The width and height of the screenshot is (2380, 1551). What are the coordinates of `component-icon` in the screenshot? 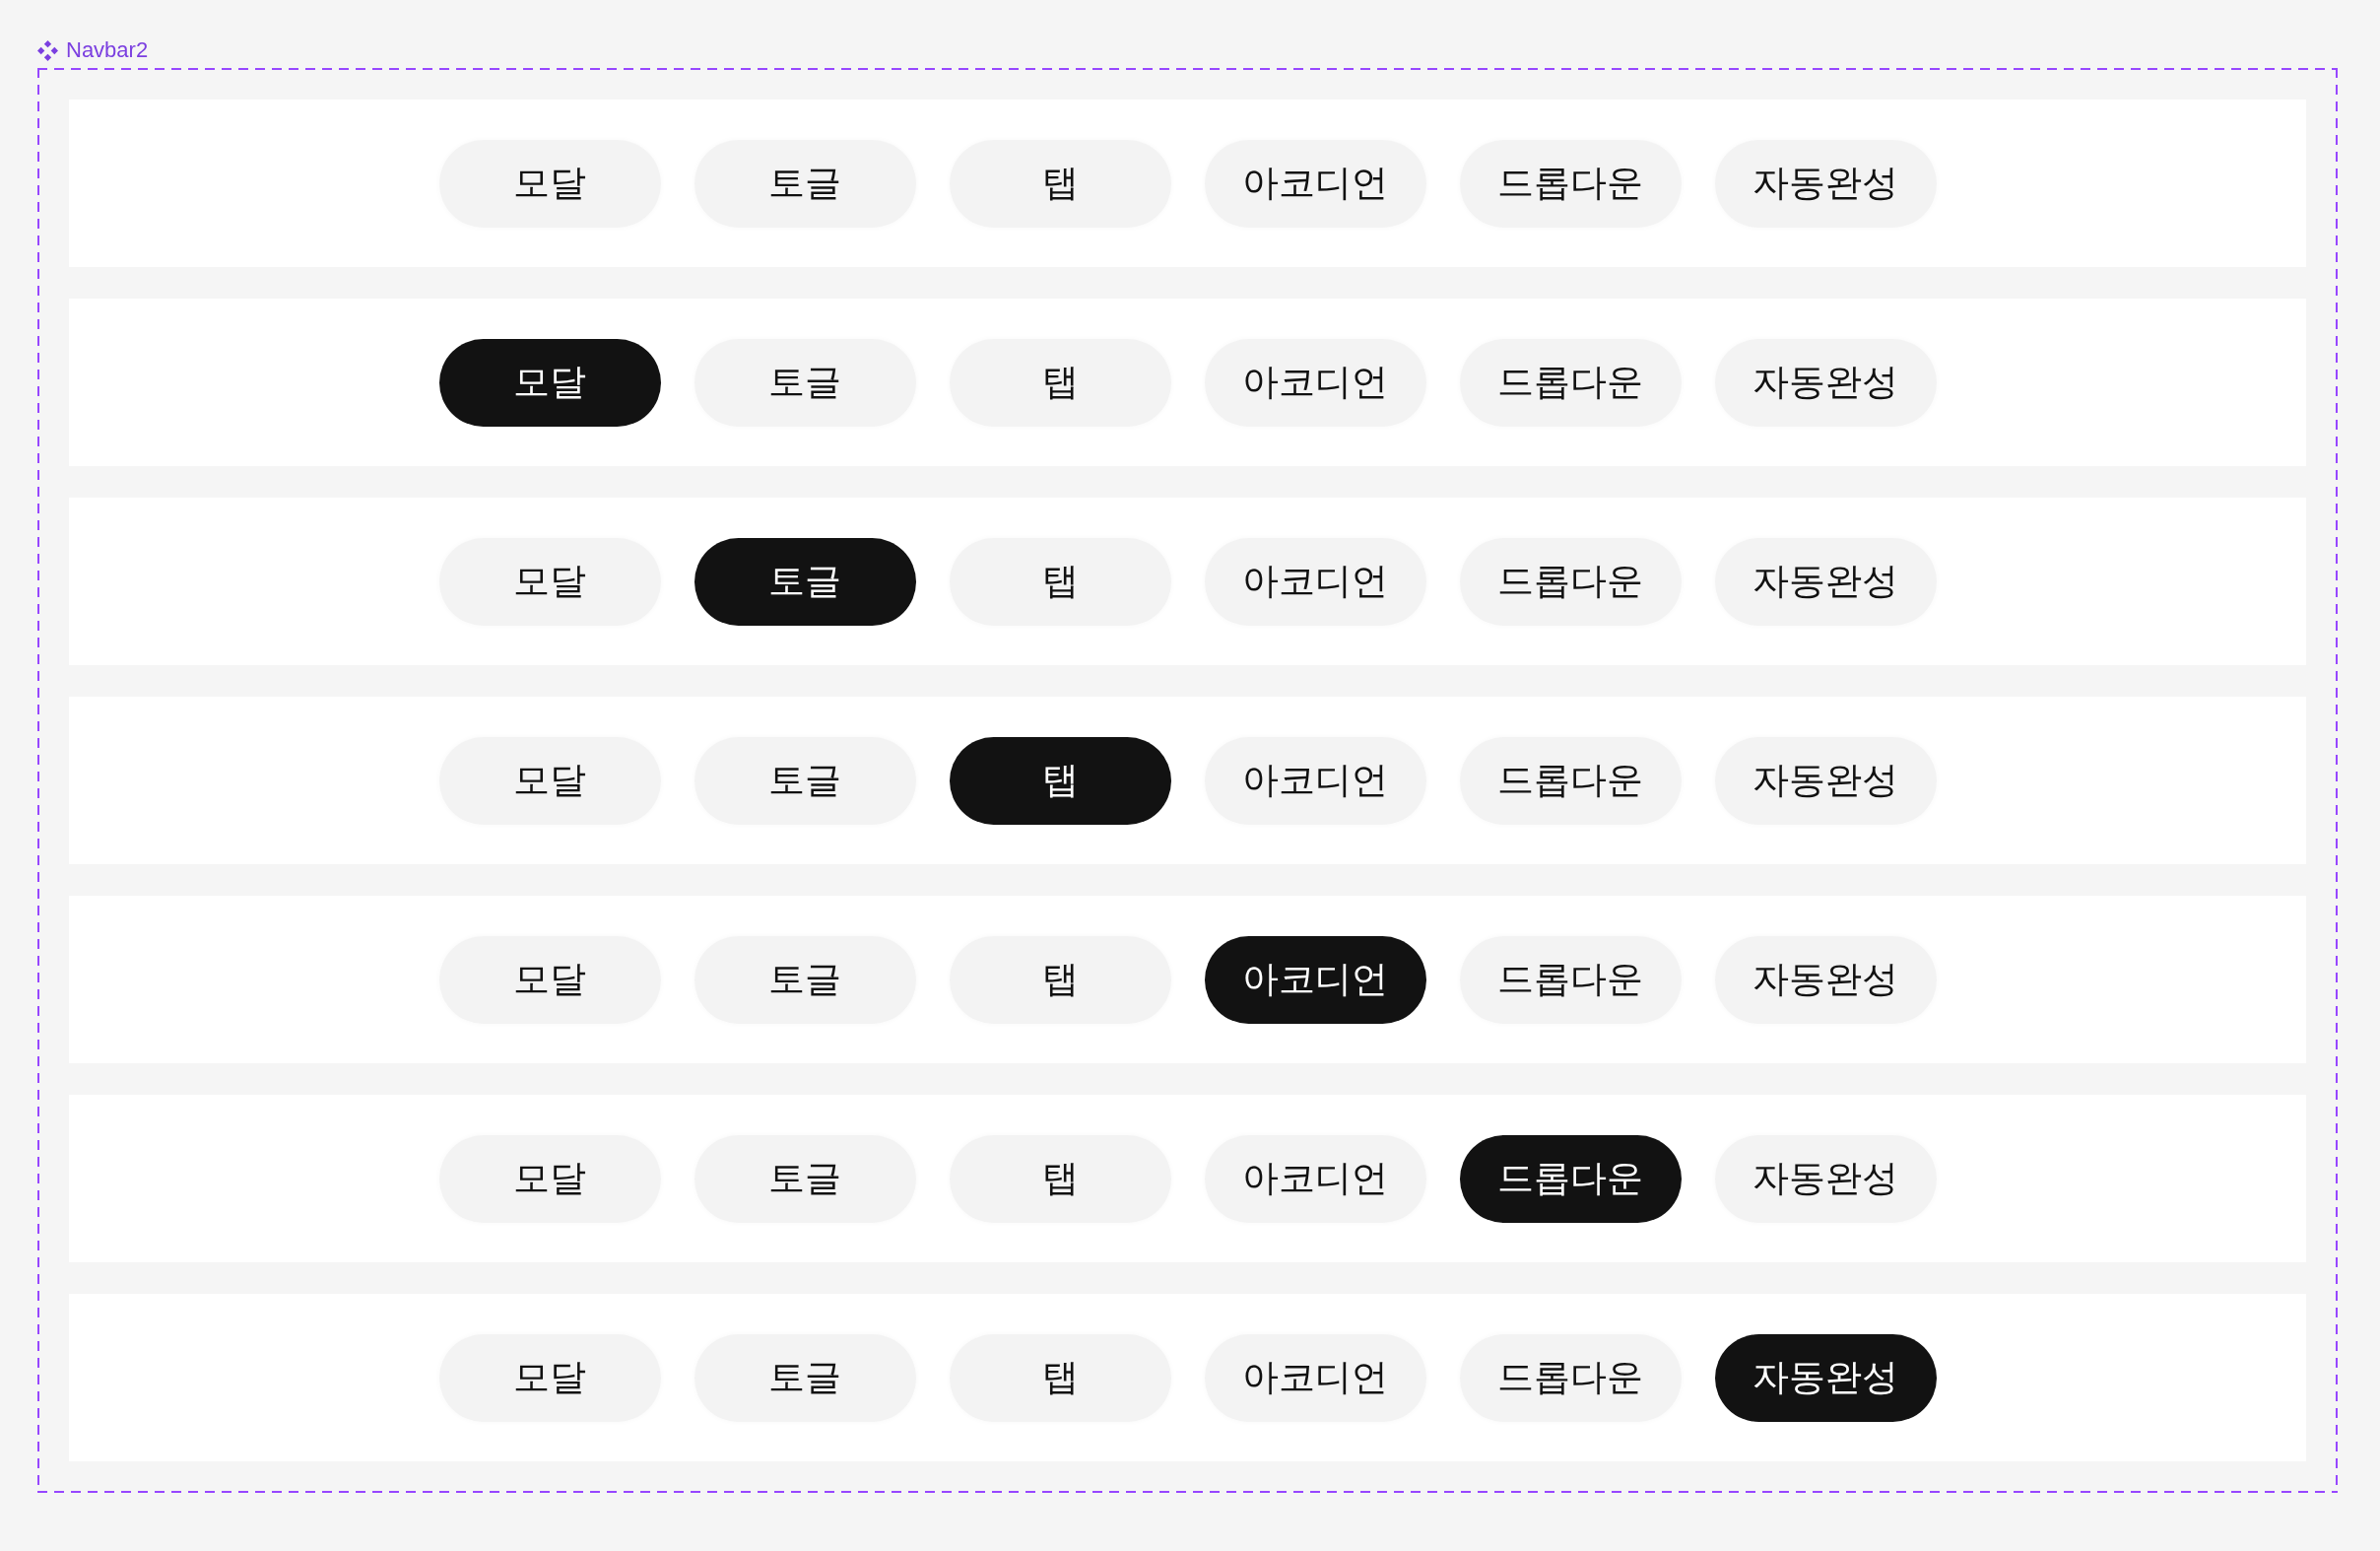 It's located at (47, 50).